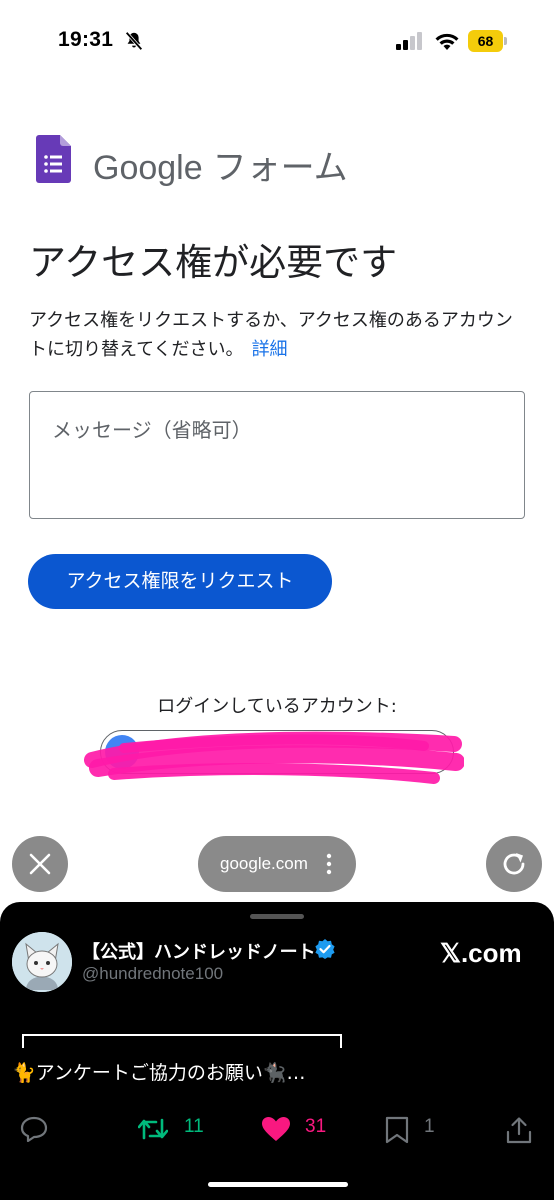  Describe the element at coordinates (278, 1184) in the screenshot. I see `home-indicator` at that location.